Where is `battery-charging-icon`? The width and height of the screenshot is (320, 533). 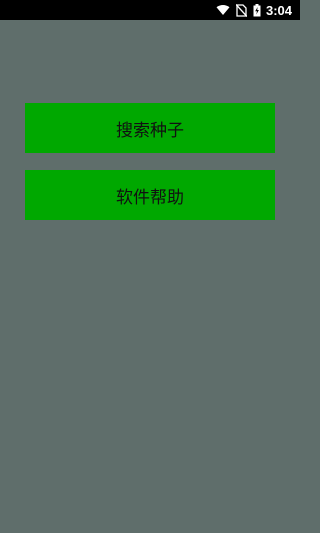
battery-charging-icon is located at coordinates (257, 10).